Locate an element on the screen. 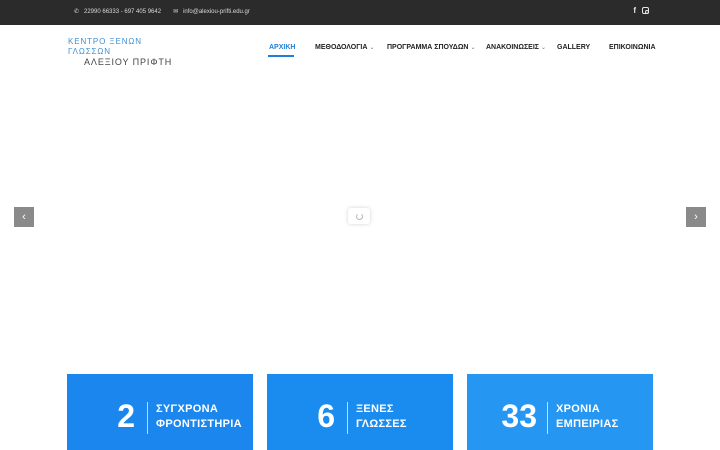 The height and width of the screenshot is (450, 720). slider-next-button: › is located at coordinates (696, 217).